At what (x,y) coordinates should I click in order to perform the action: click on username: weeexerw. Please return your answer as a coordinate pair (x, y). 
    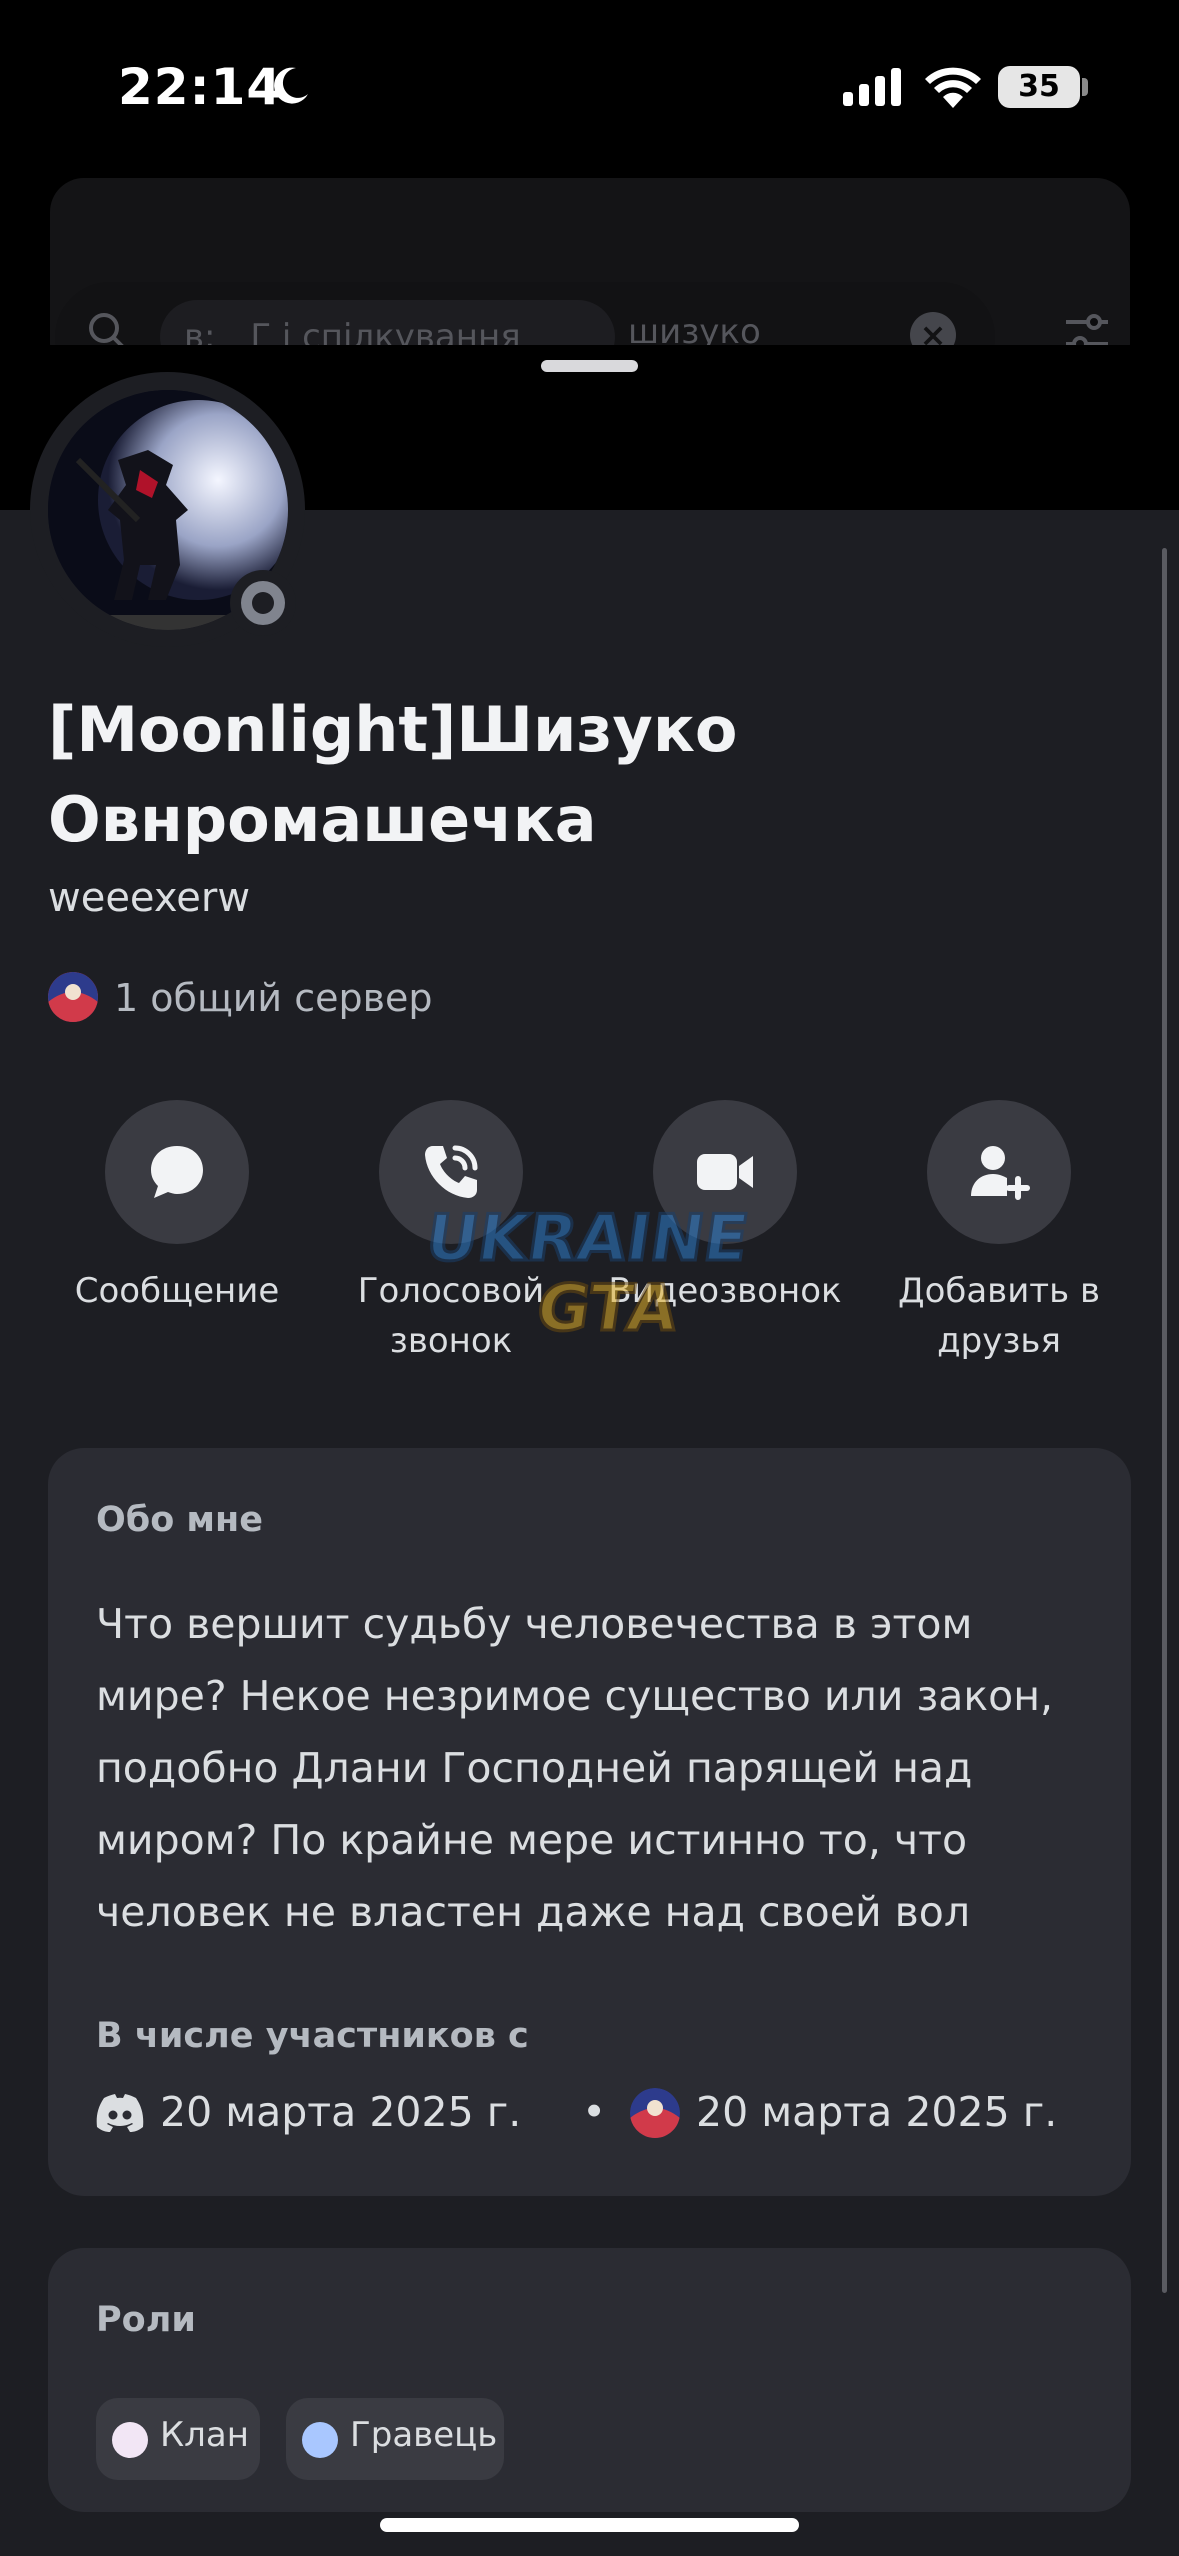
    Looking at the image, I should click on (149, 898).